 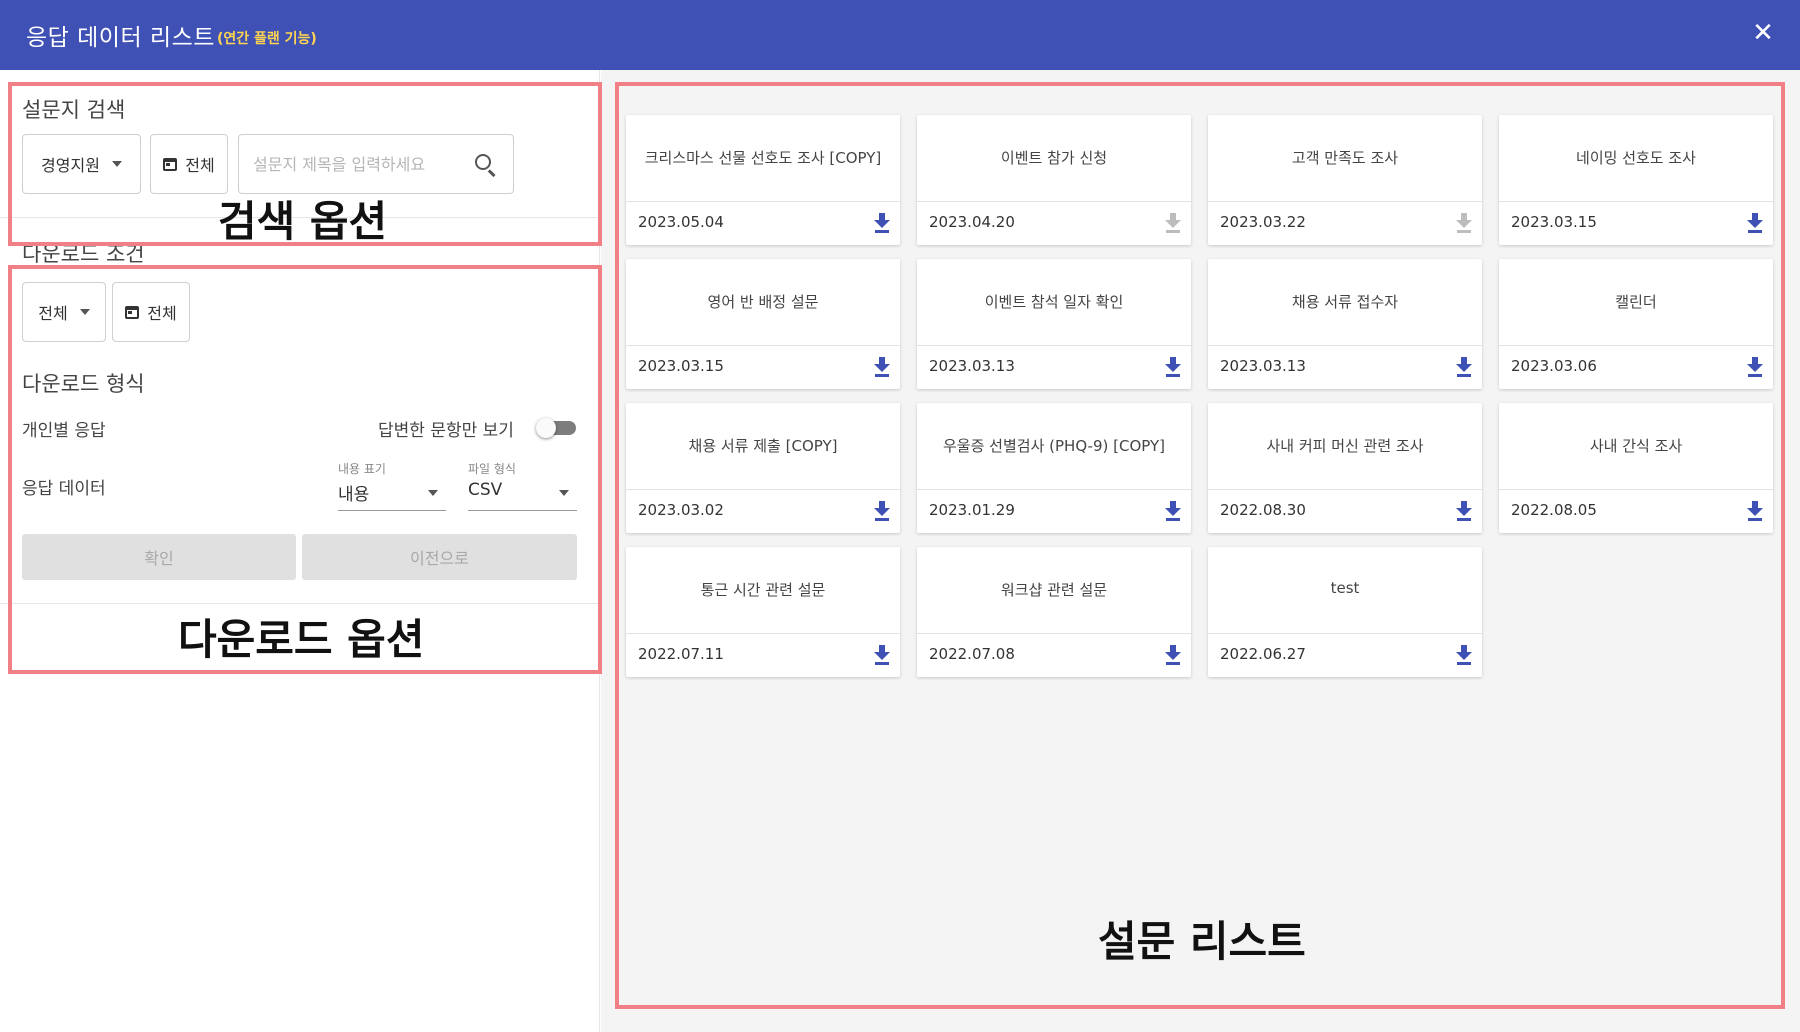 I want to click on survey-card: 통근 시간 관련 설문 2022.07.11, so click(x=763, y=612).